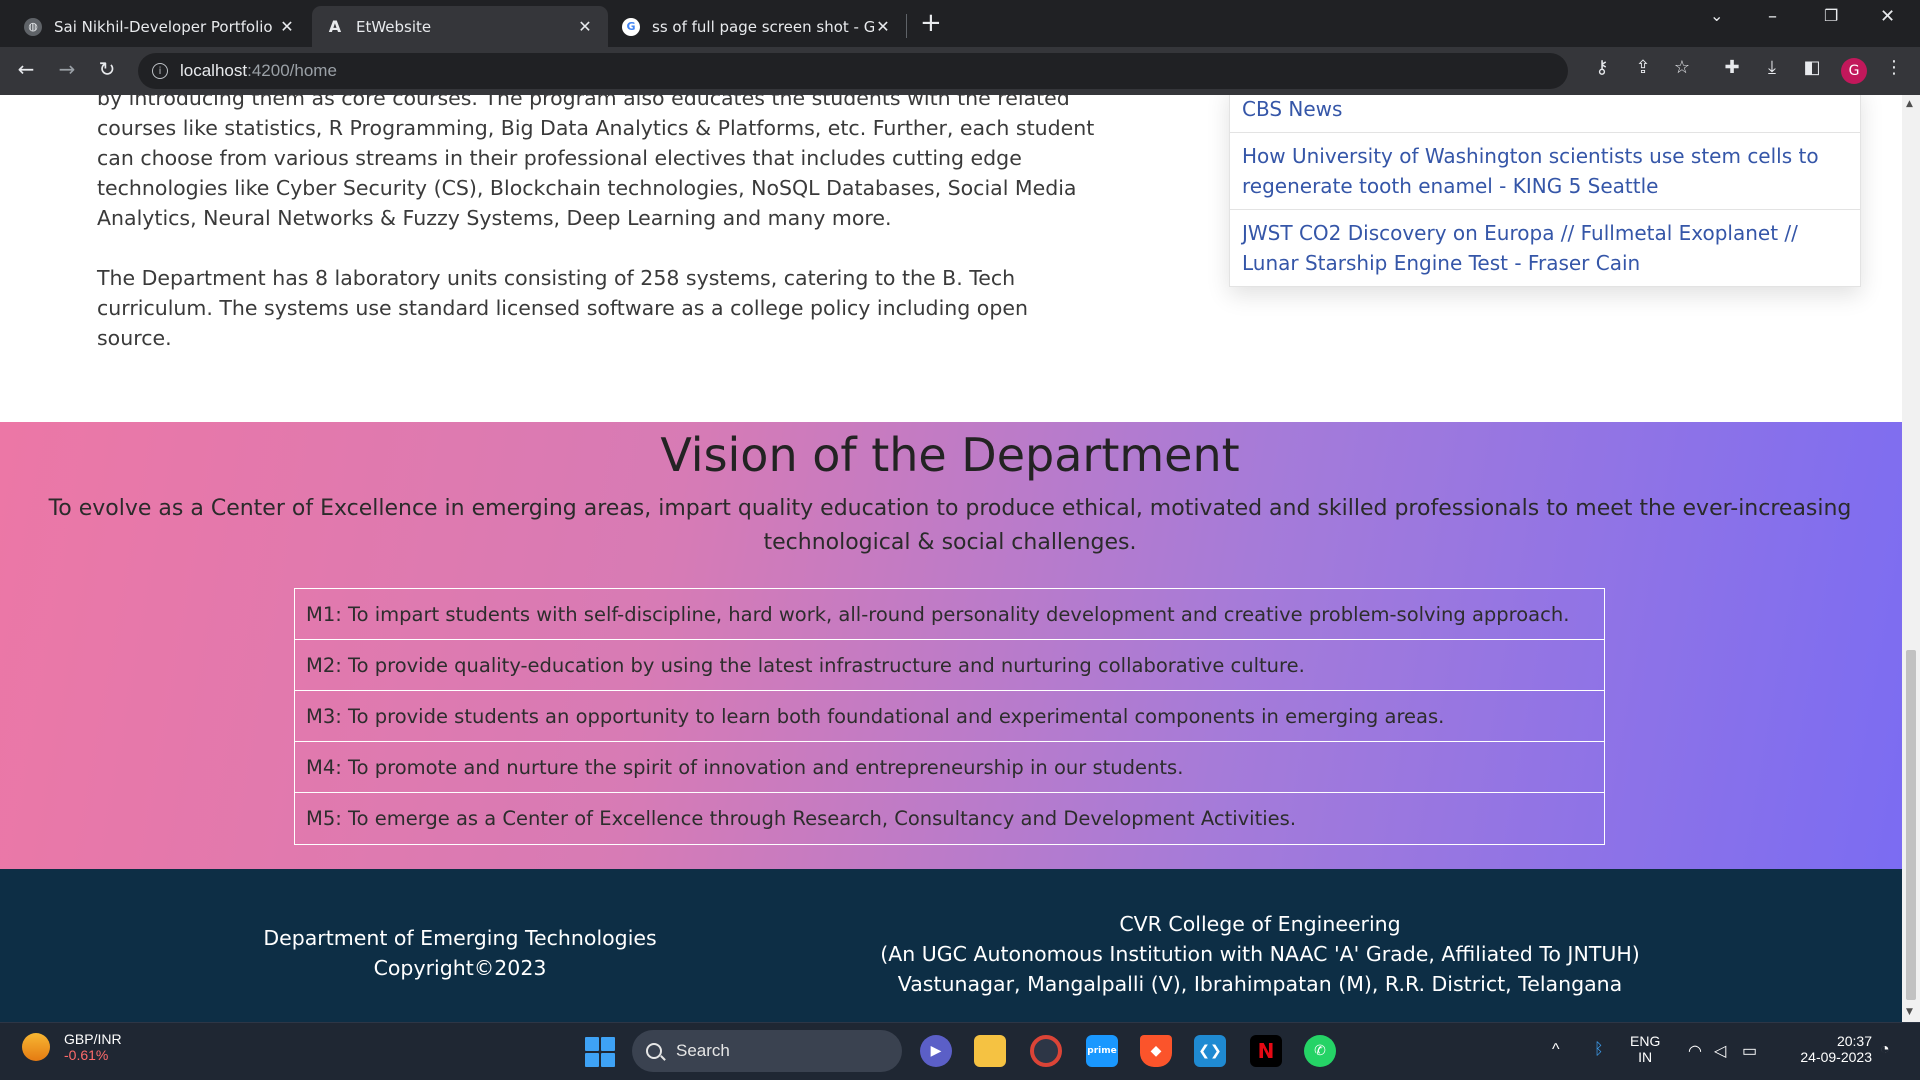 The width and height of the screenshot is (1920, 1080). Describe the element at coordinates (950, 455) in the screenshot. I see `vision-title: Vision of the Department` at that location.